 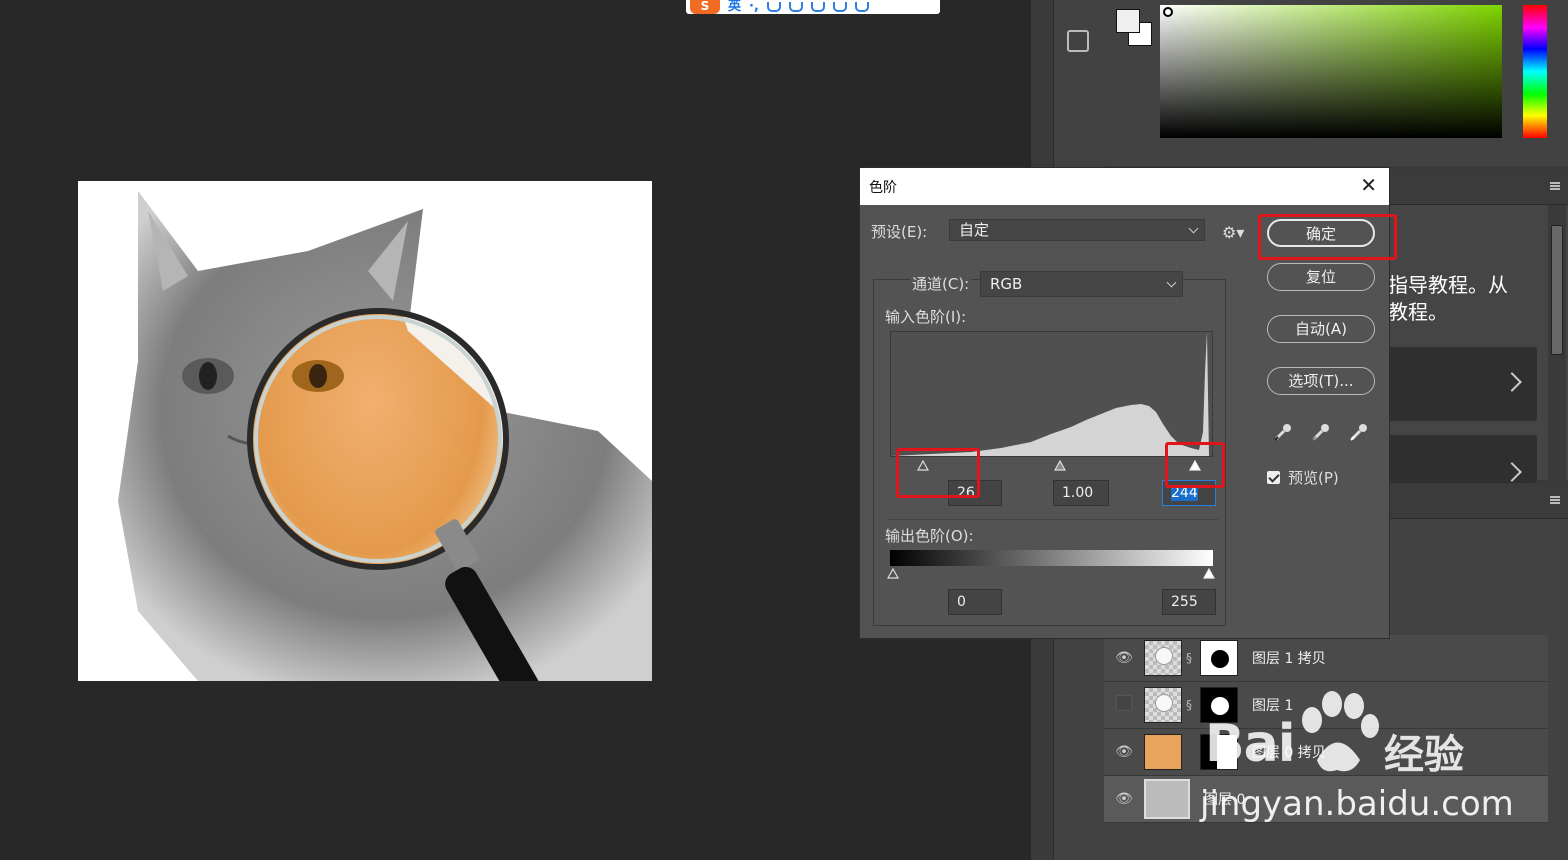 I want to click on ime-toolbar: S 英 ·,, so click(x=813, y=7).